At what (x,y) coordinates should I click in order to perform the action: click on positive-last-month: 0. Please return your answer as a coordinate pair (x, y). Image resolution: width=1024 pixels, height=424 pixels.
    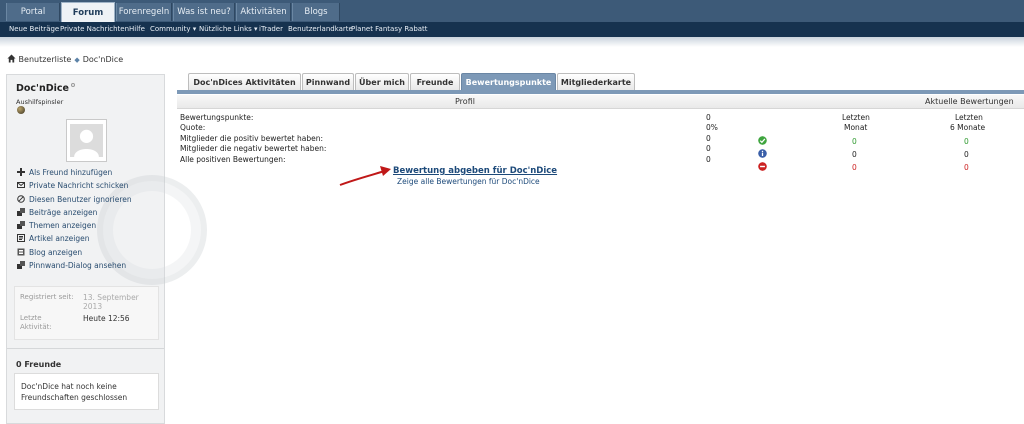
    Looking at the image, I should click on (854, 141).